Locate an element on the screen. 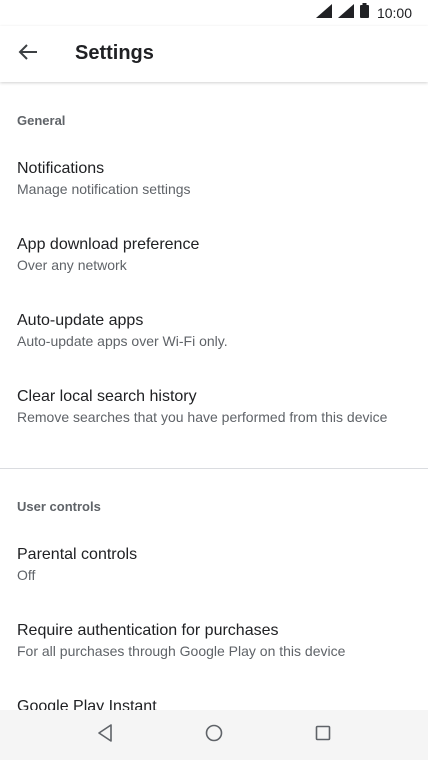  setting-title: Google Play Instant is located at coordinates (87, 704).